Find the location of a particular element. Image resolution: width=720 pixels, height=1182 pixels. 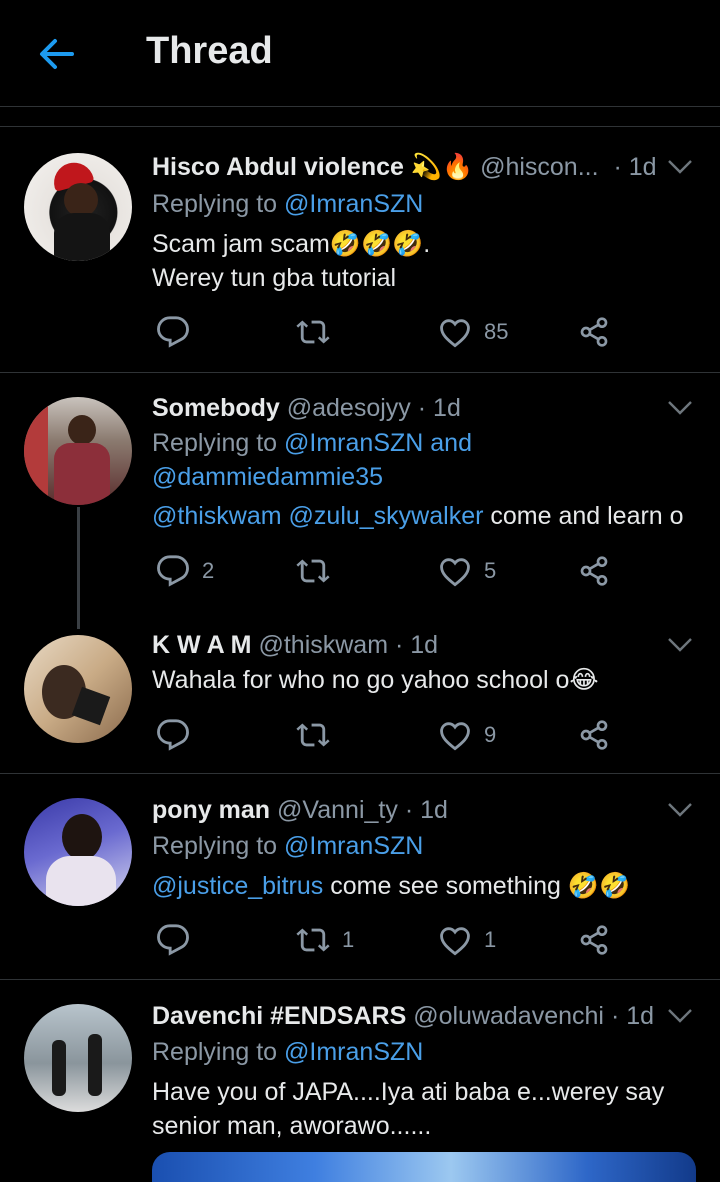

like-button: 5 is located at coordinates (467, 571).